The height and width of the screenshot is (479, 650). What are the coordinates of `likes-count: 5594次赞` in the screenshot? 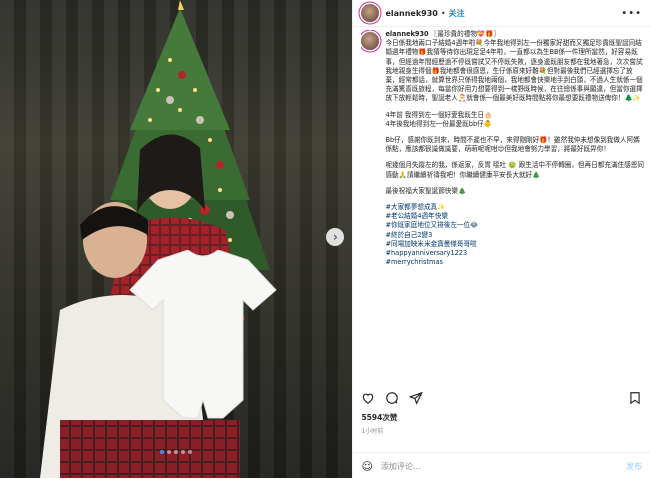 It's located at (379, 417).